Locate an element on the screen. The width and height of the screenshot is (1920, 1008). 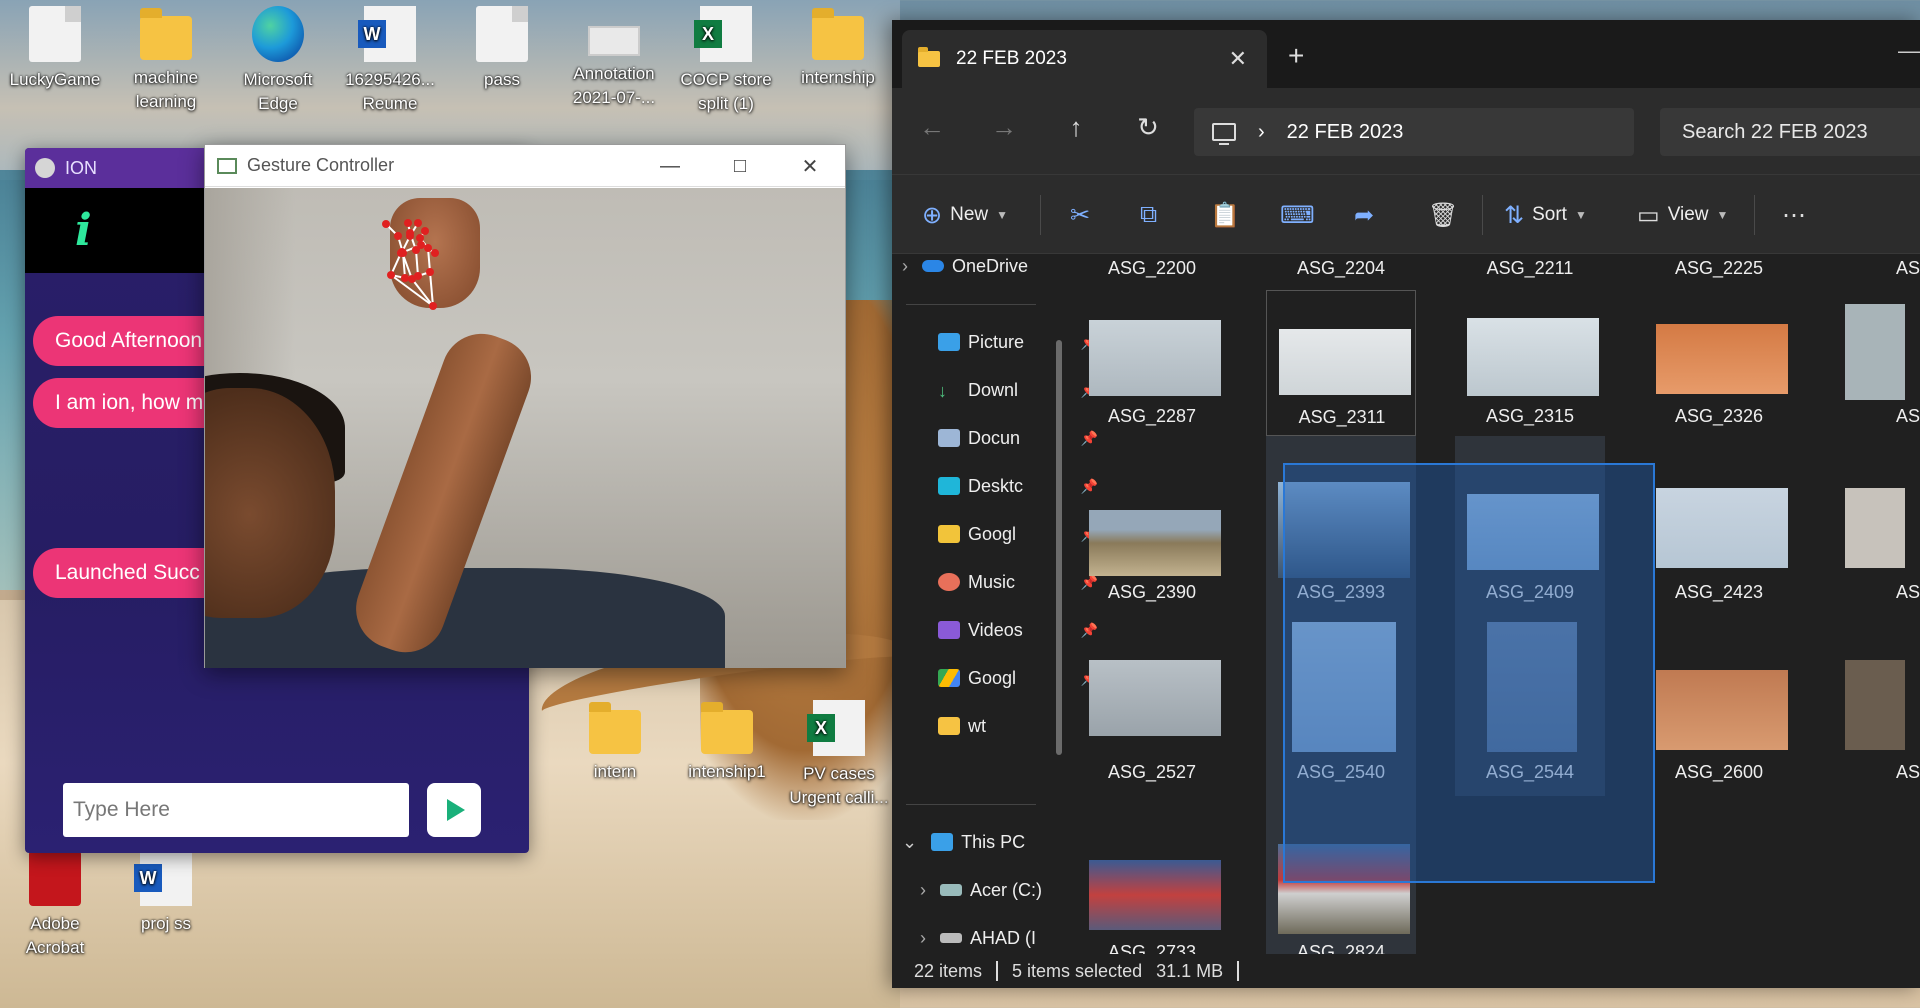
copy-button: ⧉ is located at coordinates (1148, 215).